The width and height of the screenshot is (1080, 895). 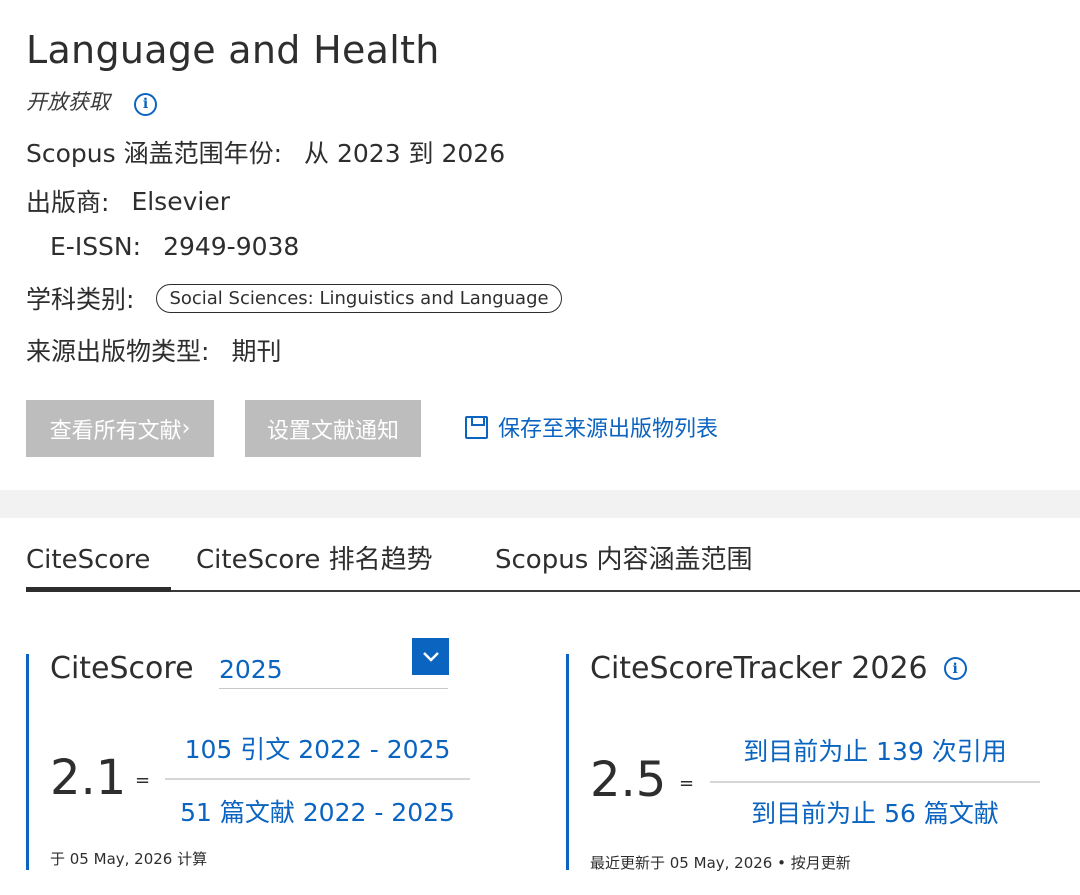 What do you see at coordinates (317, 748) in the screenshot?
I see `citescore-citations-link: 105 引文 2022 - 2025` at bounding box center [317, 748].